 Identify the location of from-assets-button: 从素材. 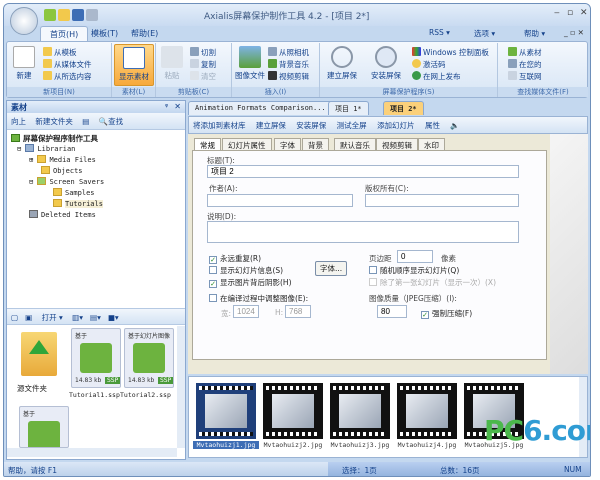
(525, 52).